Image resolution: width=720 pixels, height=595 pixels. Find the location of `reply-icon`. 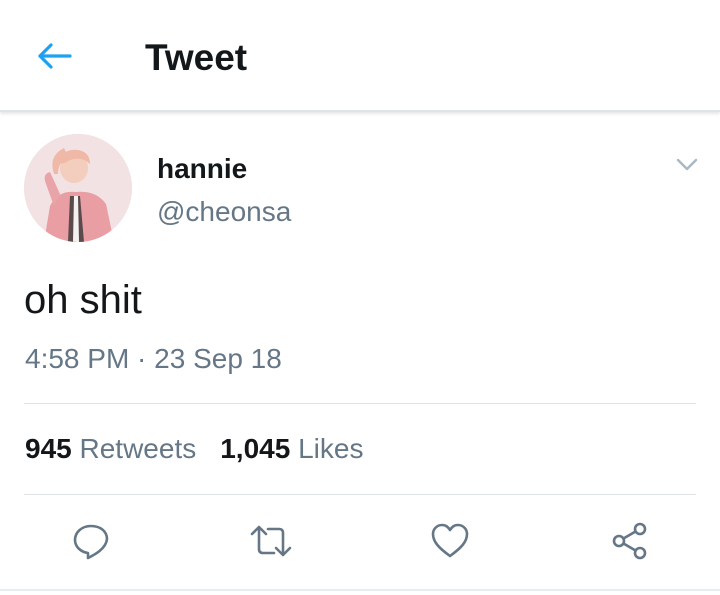

reply-icon is located at coordinates (91, 542).